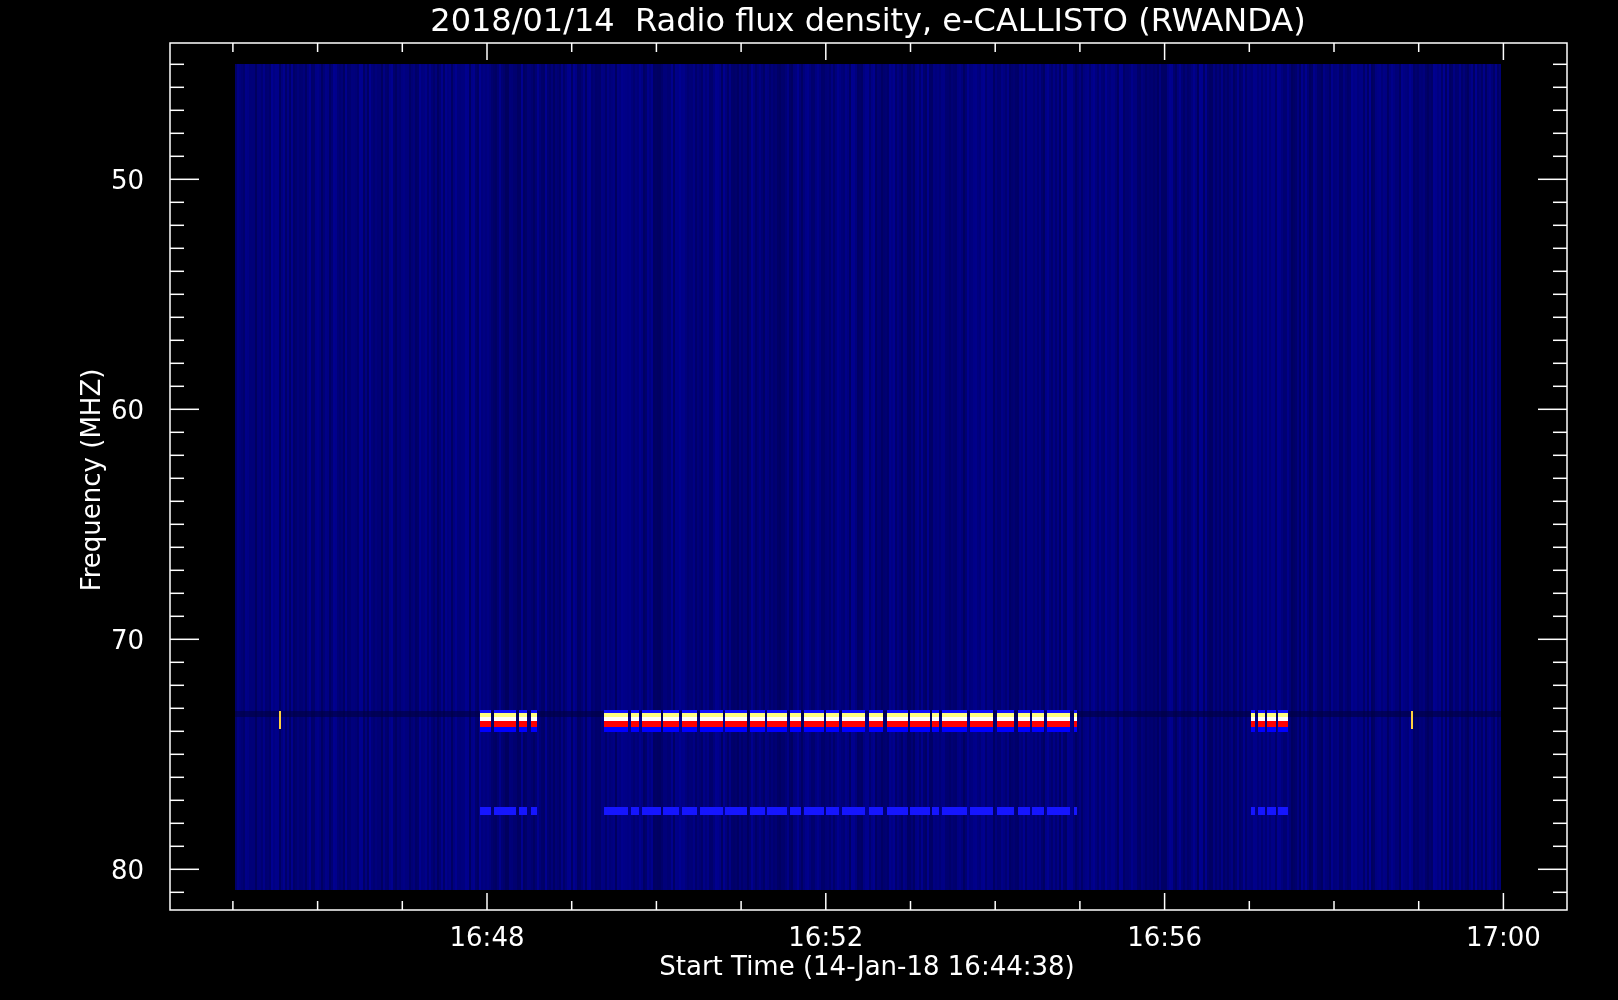  I want to click on chart-title: 2018/01/14 Radio flux density, e-CALLISTO (RWANDA), so click(868, 20).